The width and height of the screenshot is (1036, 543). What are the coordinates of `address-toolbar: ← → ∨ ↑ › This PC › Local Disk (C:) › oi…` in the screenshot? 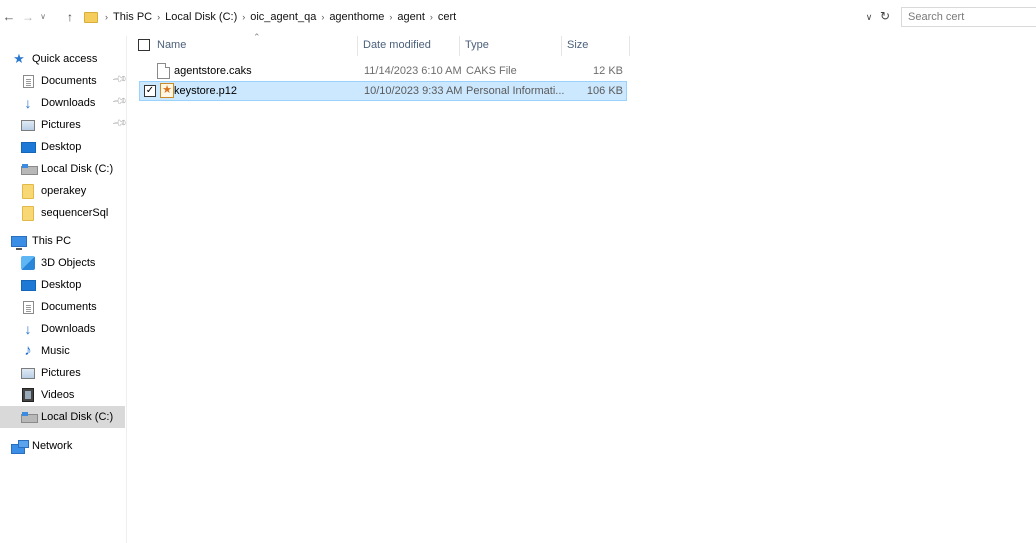 It's located at (518, 17).